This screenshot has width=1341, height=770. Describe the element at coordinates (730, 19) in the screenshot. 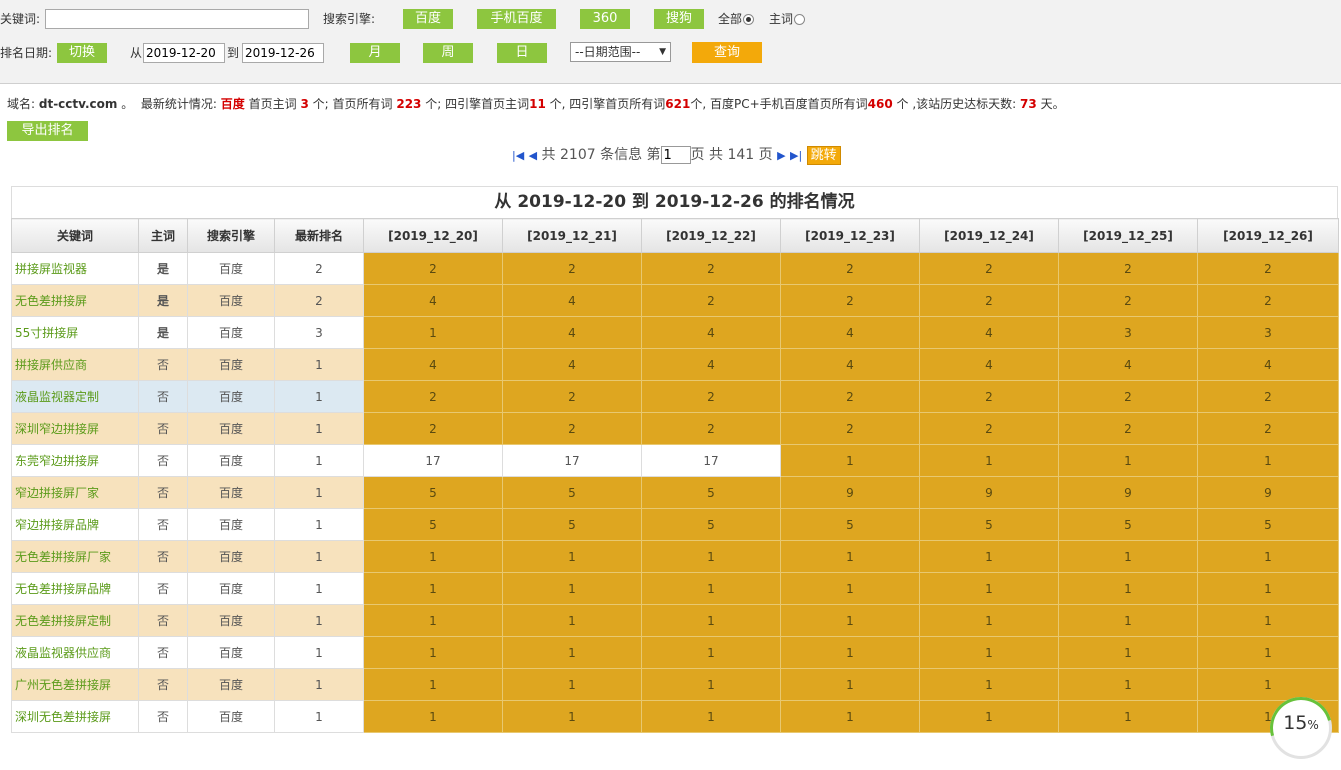

I see `scope-all-label: 全部` at that location.